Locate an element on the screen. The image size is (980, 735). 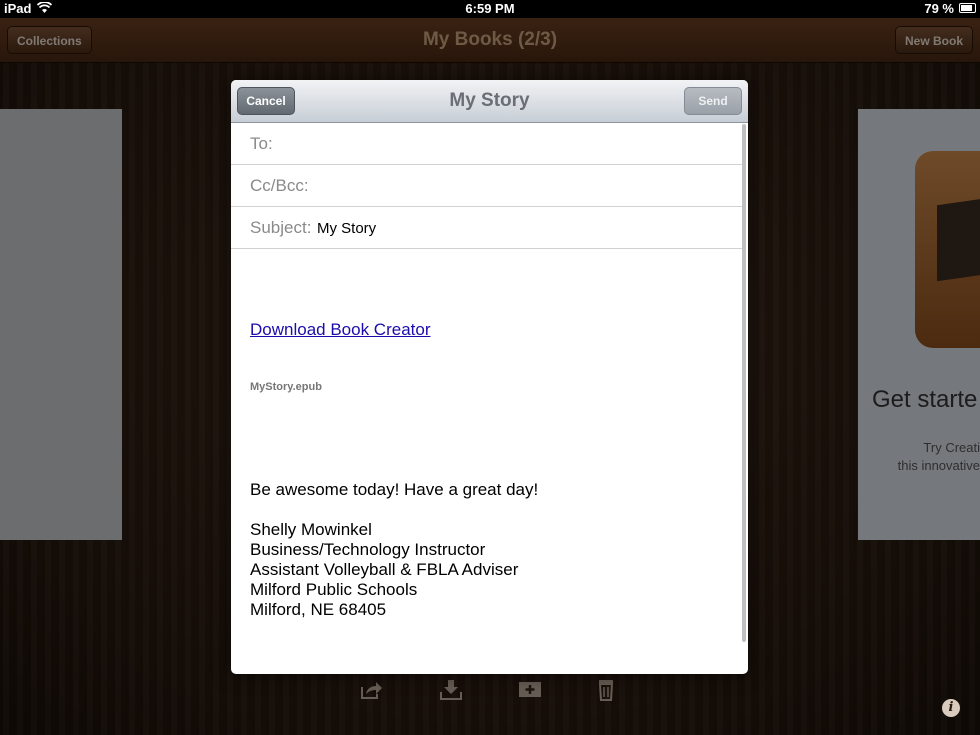
attachment-filename: MyStory.epub is located at coordinates (286, 387).